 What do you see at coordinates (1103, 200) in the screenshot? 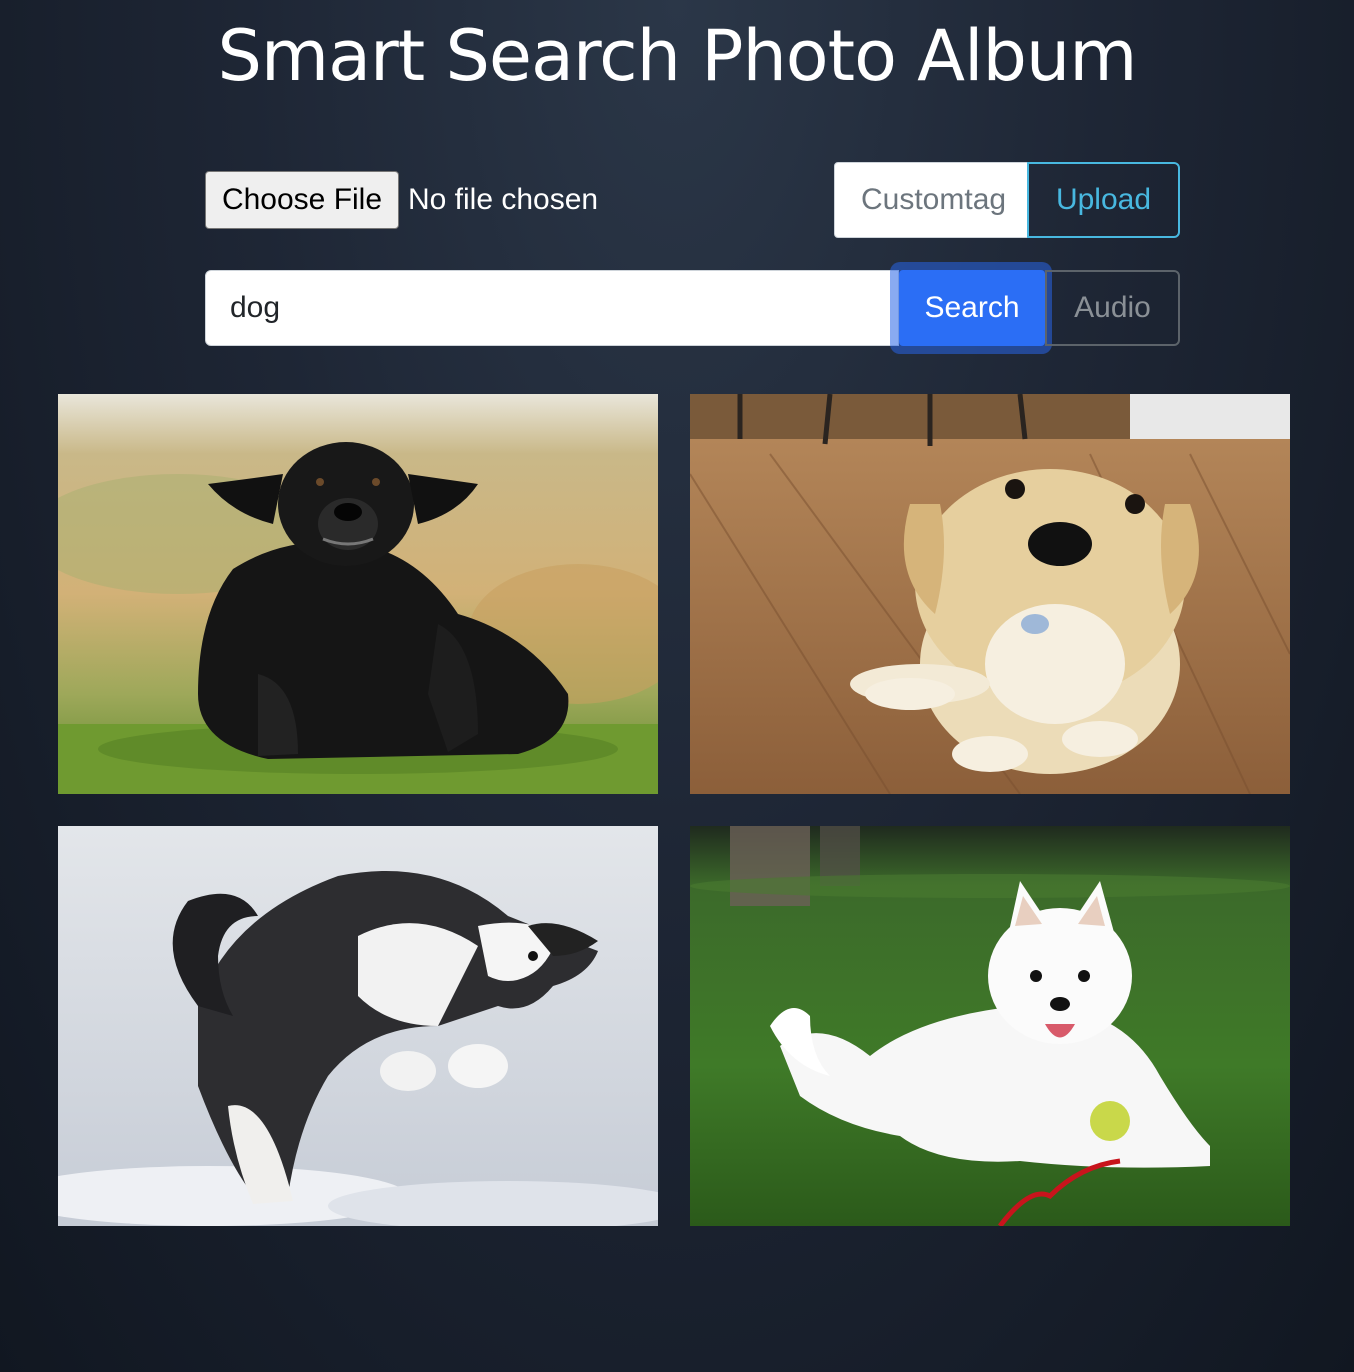
I see `upload-button: Upload` at bounding box center [1103, 200].